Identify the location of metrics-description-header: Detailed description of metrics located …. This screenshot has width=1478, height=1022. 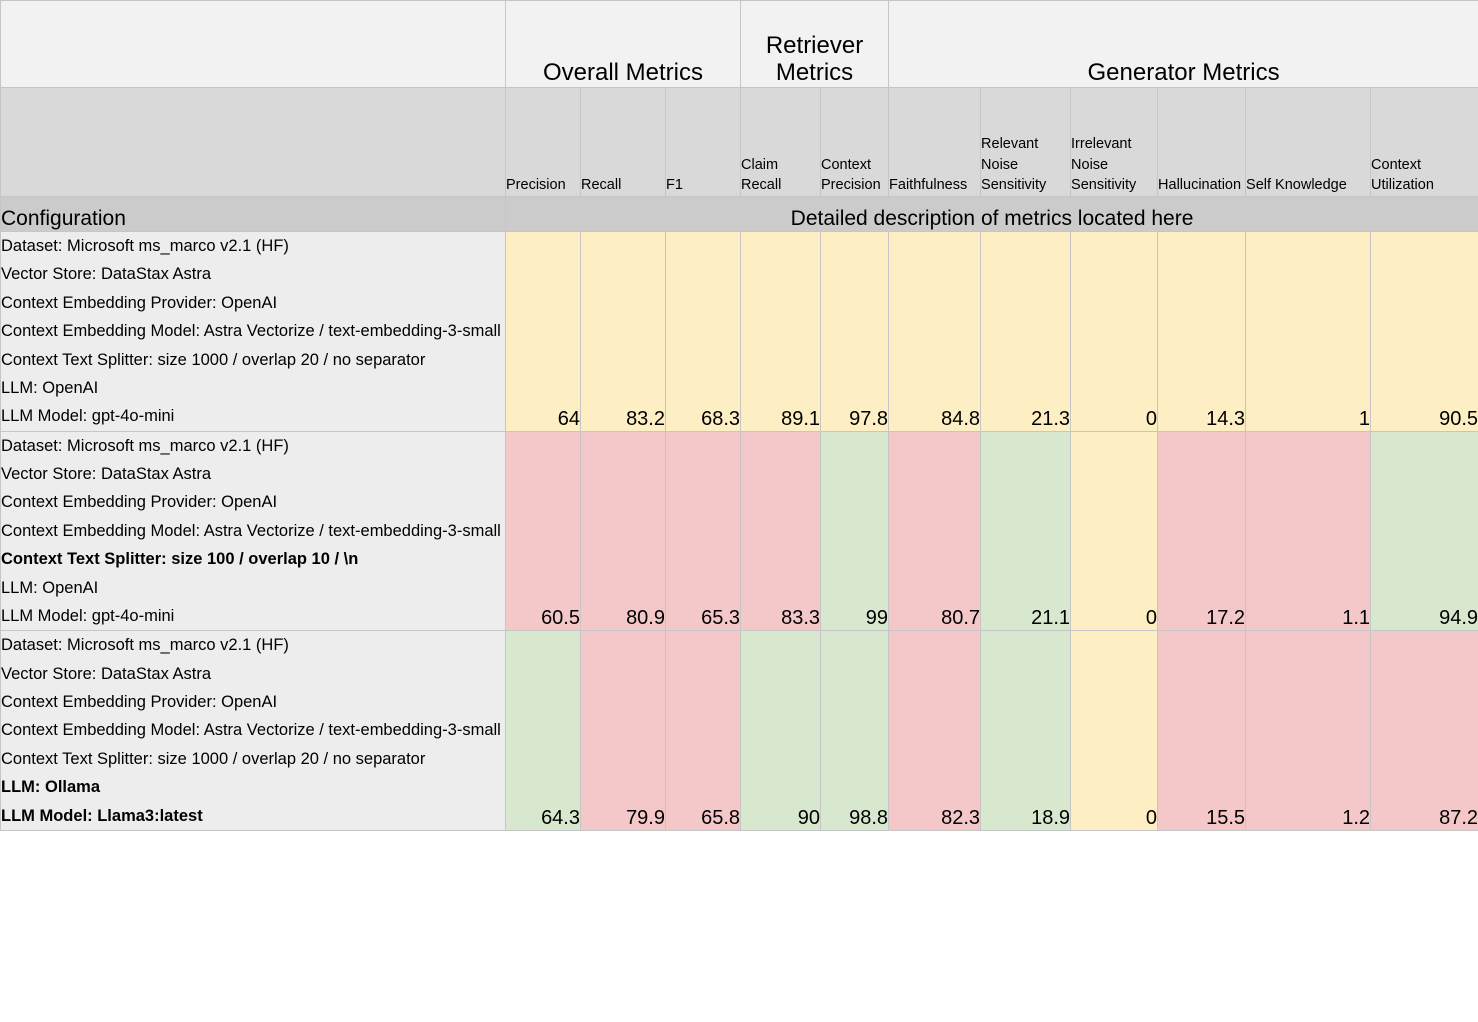
(991, 214).